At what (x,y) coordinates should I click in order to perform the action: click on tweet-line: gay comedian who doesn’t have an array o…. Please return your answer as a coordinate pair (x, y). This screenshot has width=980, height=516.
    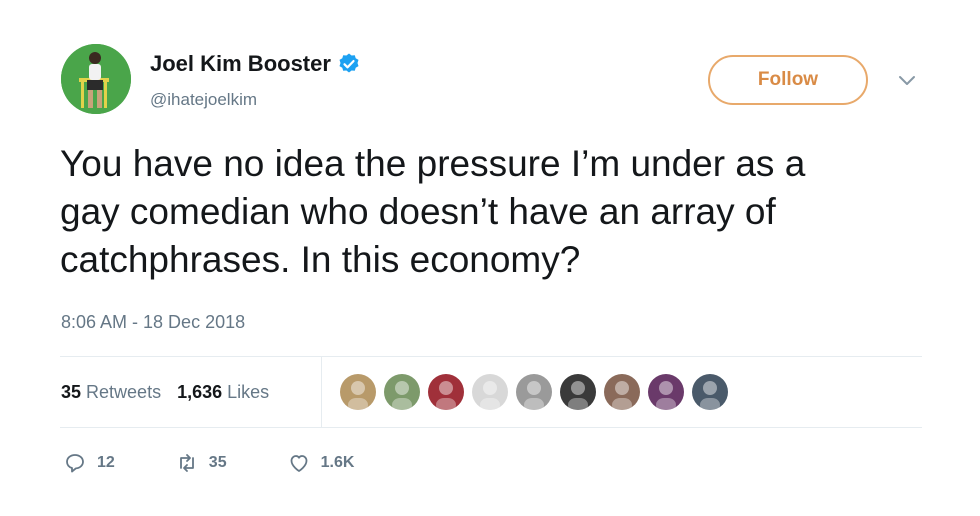
    Looking at the image, I should click on (418, 211).